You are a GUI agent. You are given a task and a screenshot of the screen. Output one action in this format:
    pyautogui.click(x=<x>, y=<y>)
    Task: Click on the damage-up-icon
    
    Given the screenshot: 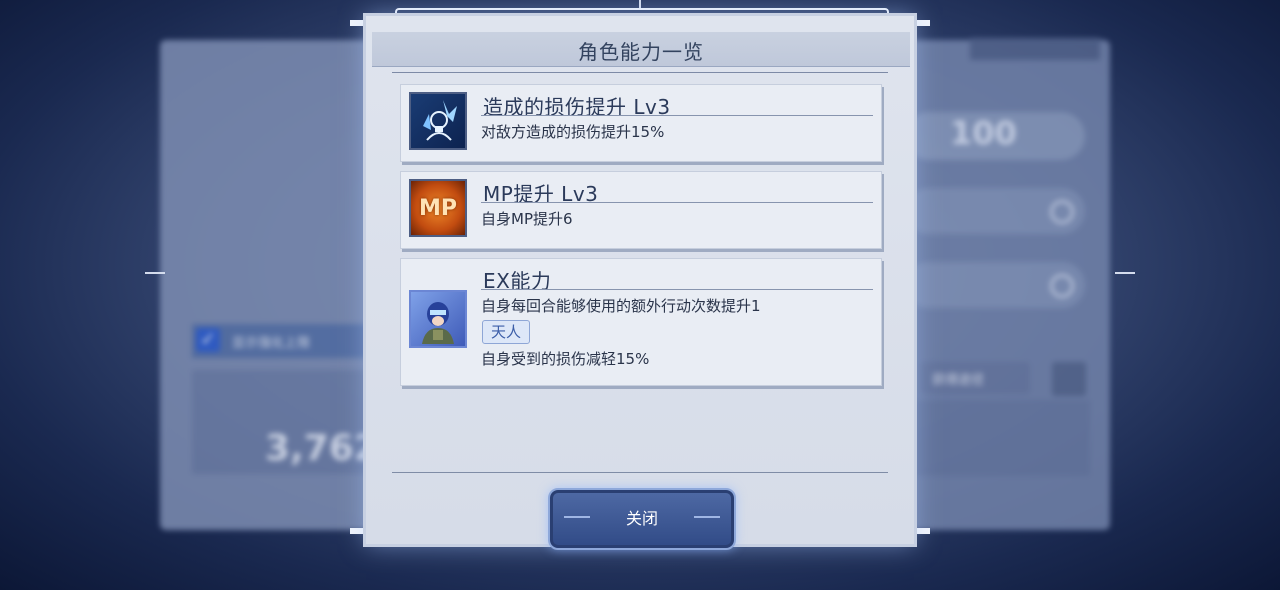 What is the action you would take?
    pyautogui.click(x=438, y=121)
    